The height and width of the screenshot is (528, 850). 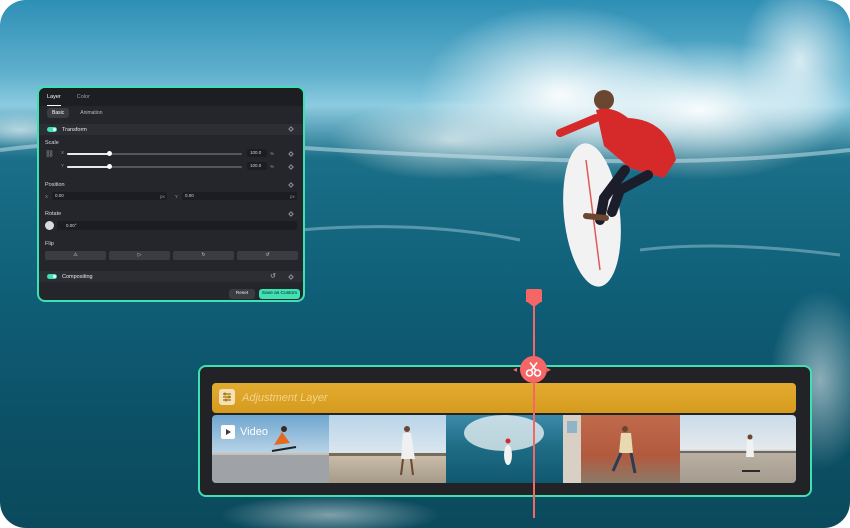 I want to click on scissors-icon, so click(x=533, y=369).